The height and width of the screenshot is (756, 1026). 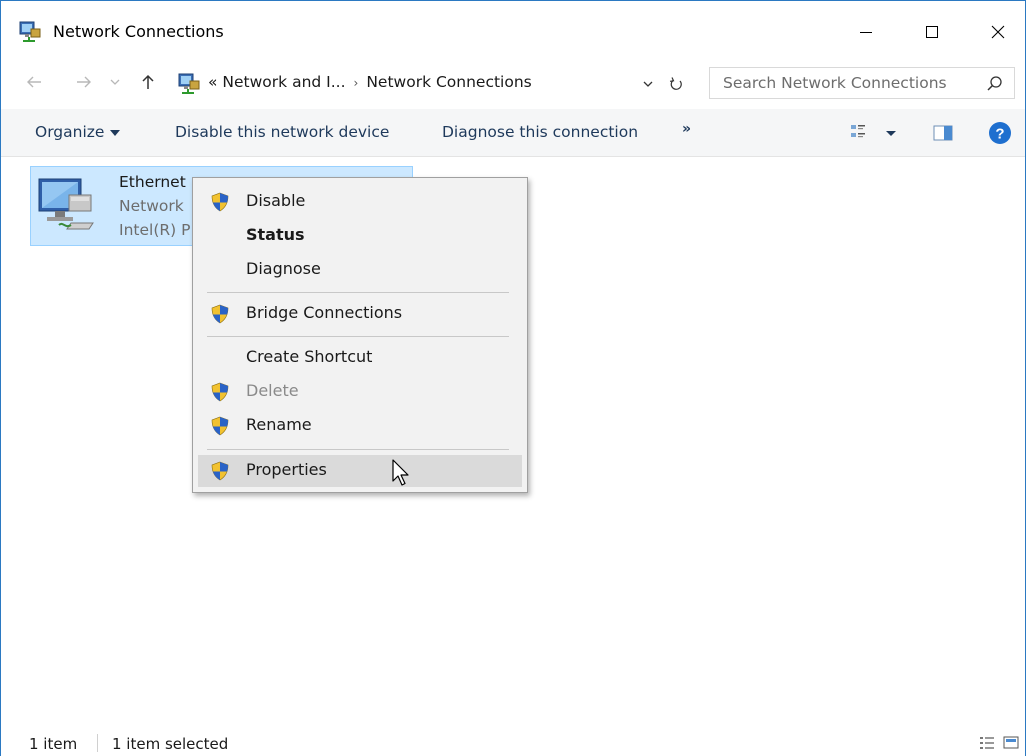 What do you see at coordinates (272, 390) in the screenshot?
I see `menu-item-label: Delete` at bounding box center [272, 390].